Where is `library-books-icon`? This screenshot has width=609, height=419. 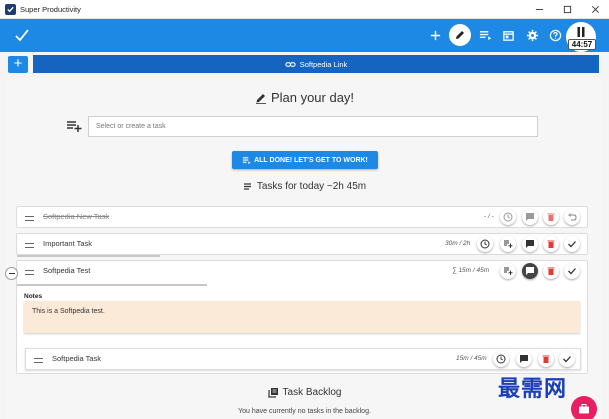
library-books-icon is located at coordinates (272, 393).